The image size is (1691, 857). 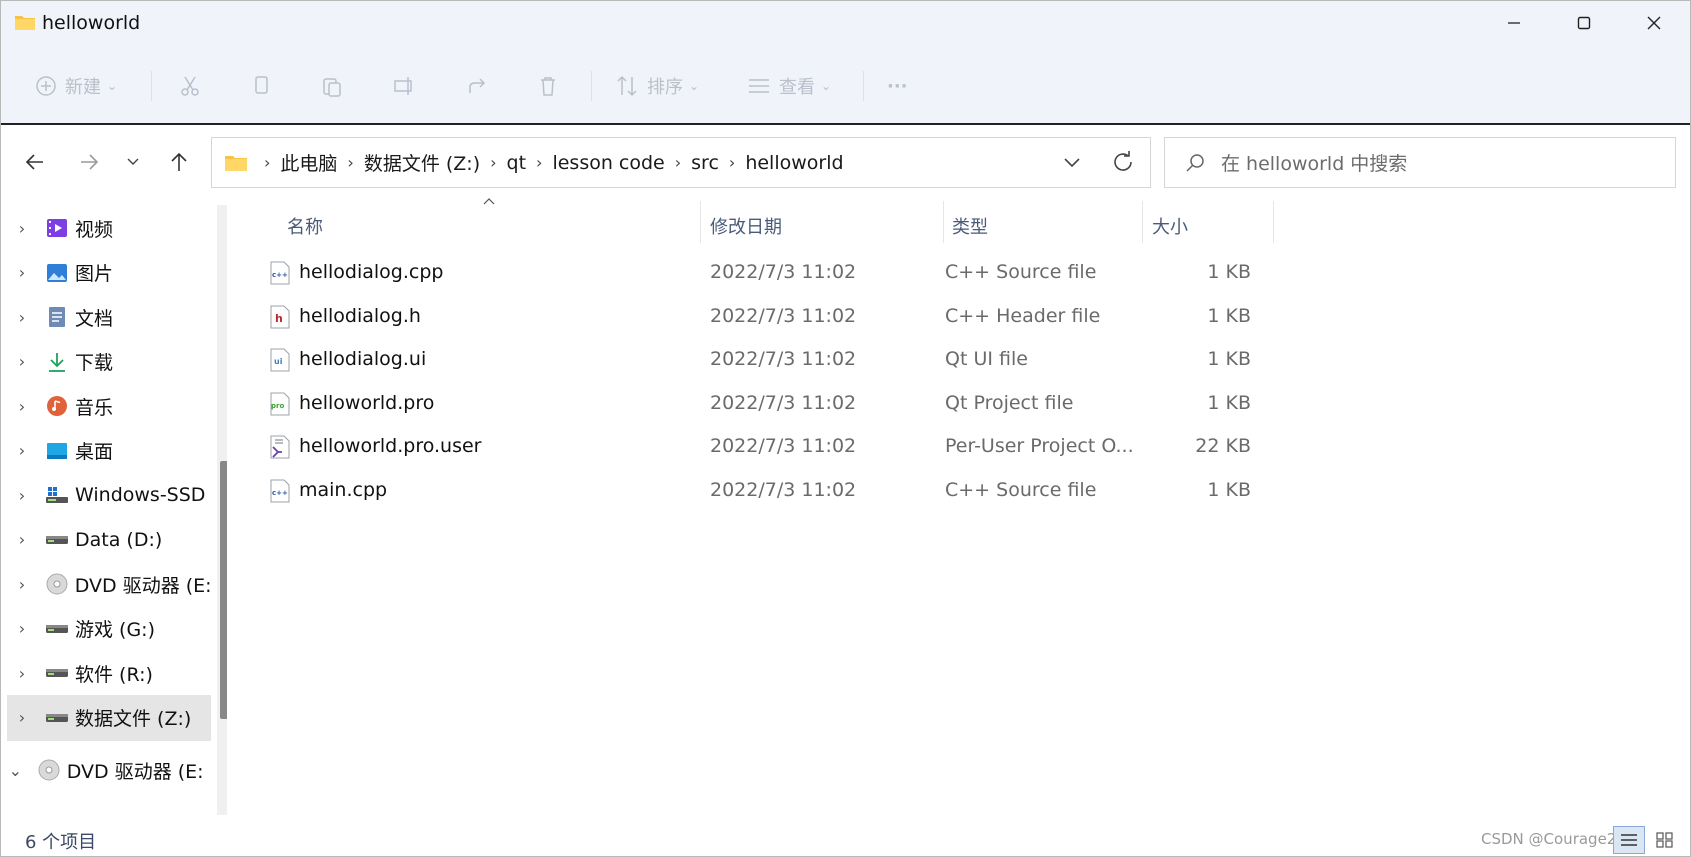 What do you see at coordinates (1629, 840) in the screenshot?
I see `details-view-button` at bounding box center [1629, 840].